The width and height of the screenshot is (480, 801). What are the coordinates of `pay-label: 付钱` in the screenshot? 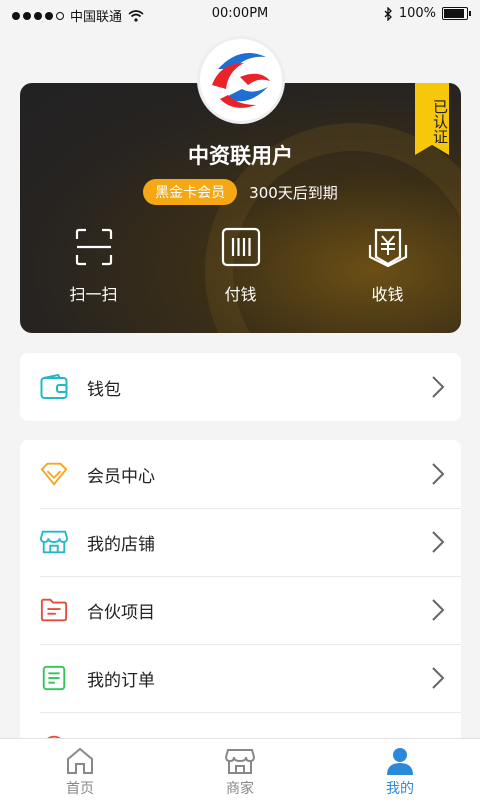 It's located at (240, 294).